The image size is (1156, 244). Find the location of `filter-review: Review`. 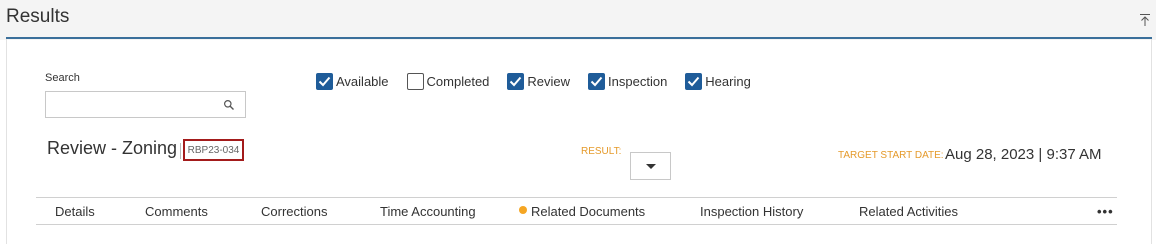

filter-review: Review is located at coordinates (538, 81).